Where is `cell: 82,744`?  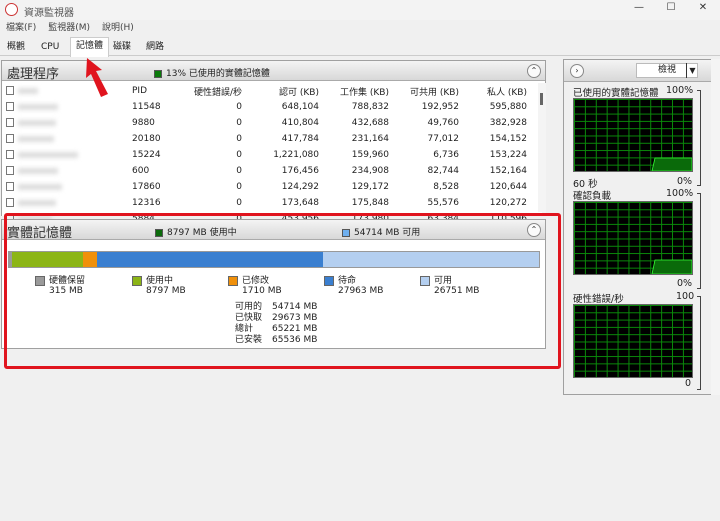 cell: 82,744 is located at coordinates (443, 171).